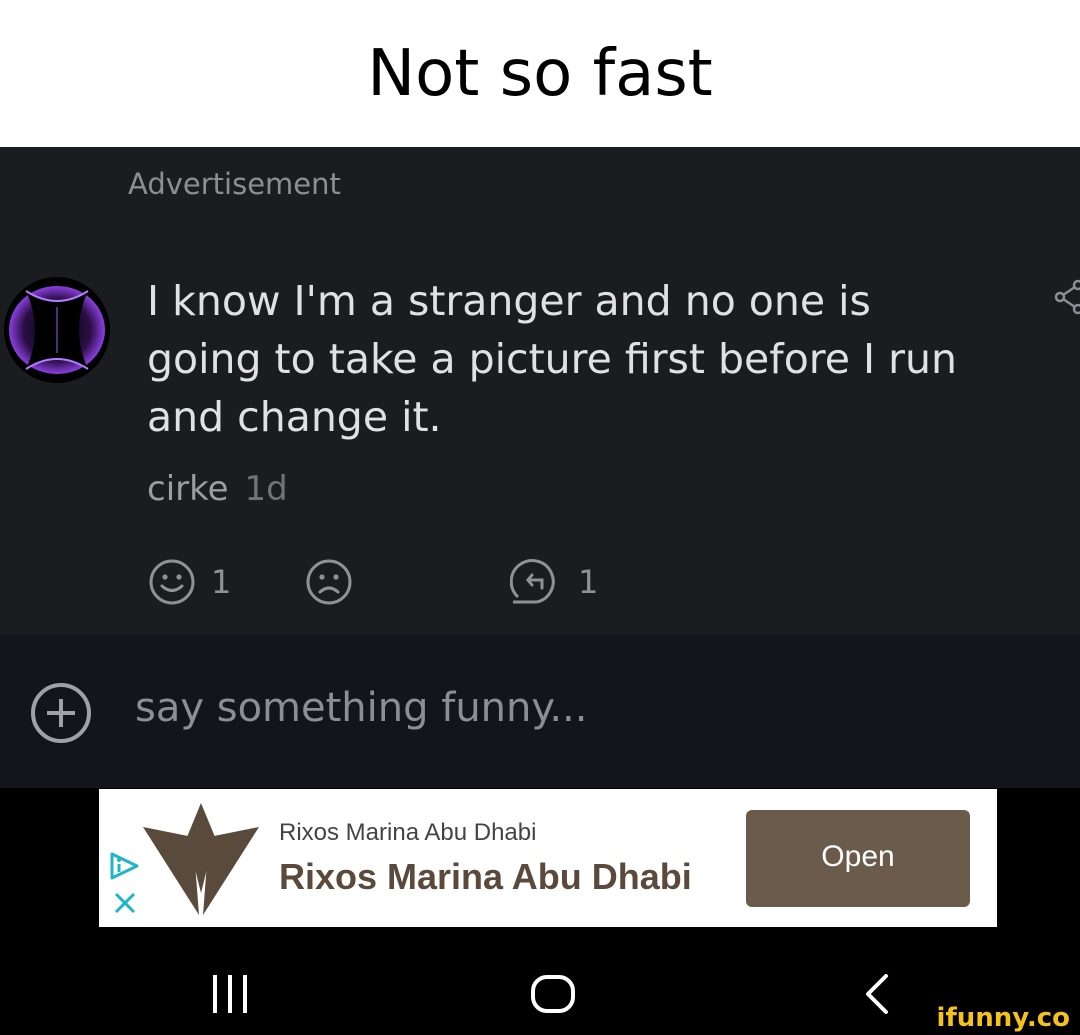 This screenshot has height=1035, width=1080. I want to click on home-button, so click(553, 996).